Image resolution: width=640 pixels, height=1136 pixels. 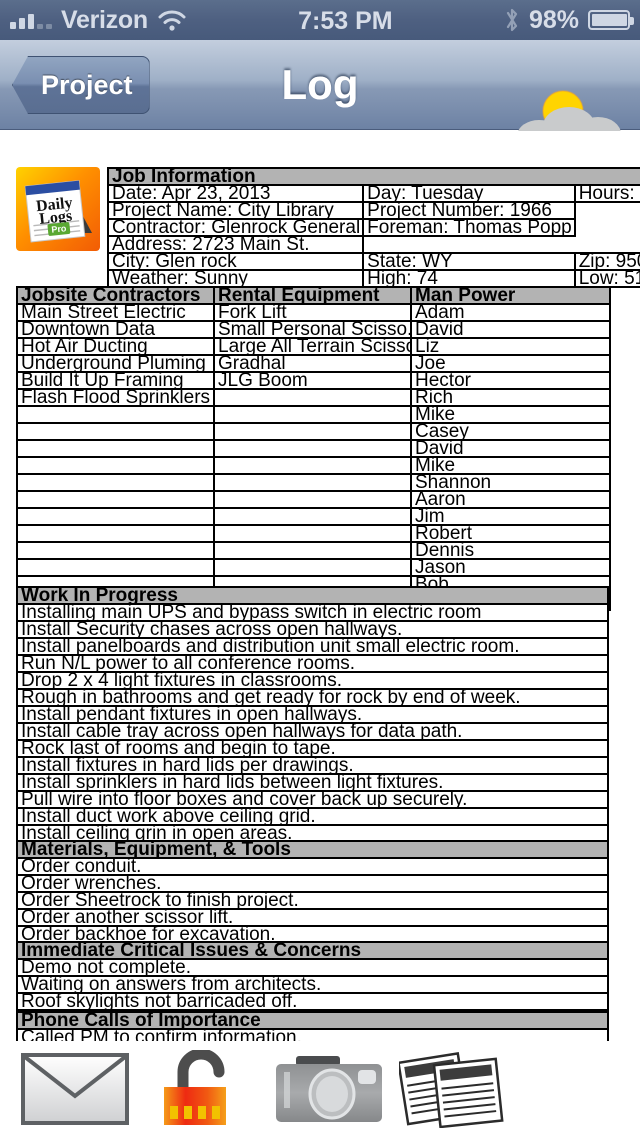 I want to click on crew-table-row: Dennis, so click(x=313, y=550).